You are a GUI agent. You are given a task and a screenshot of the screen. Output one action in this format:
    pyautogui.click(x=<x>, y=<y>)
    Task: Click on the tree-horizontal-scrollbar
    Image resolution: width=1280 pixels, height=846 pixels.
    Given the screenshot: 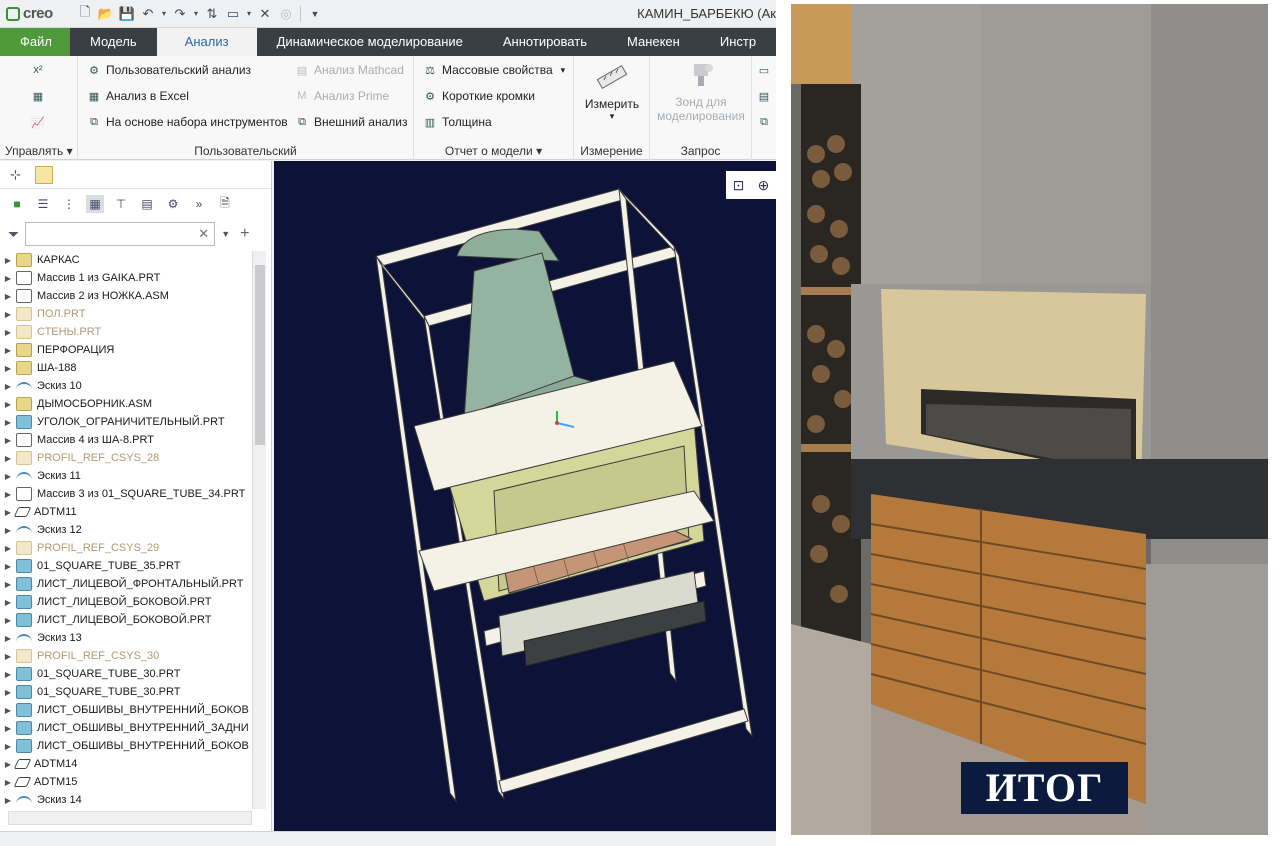 What is the action you would take?
    pyautogui.click(x=130, y=818)
    